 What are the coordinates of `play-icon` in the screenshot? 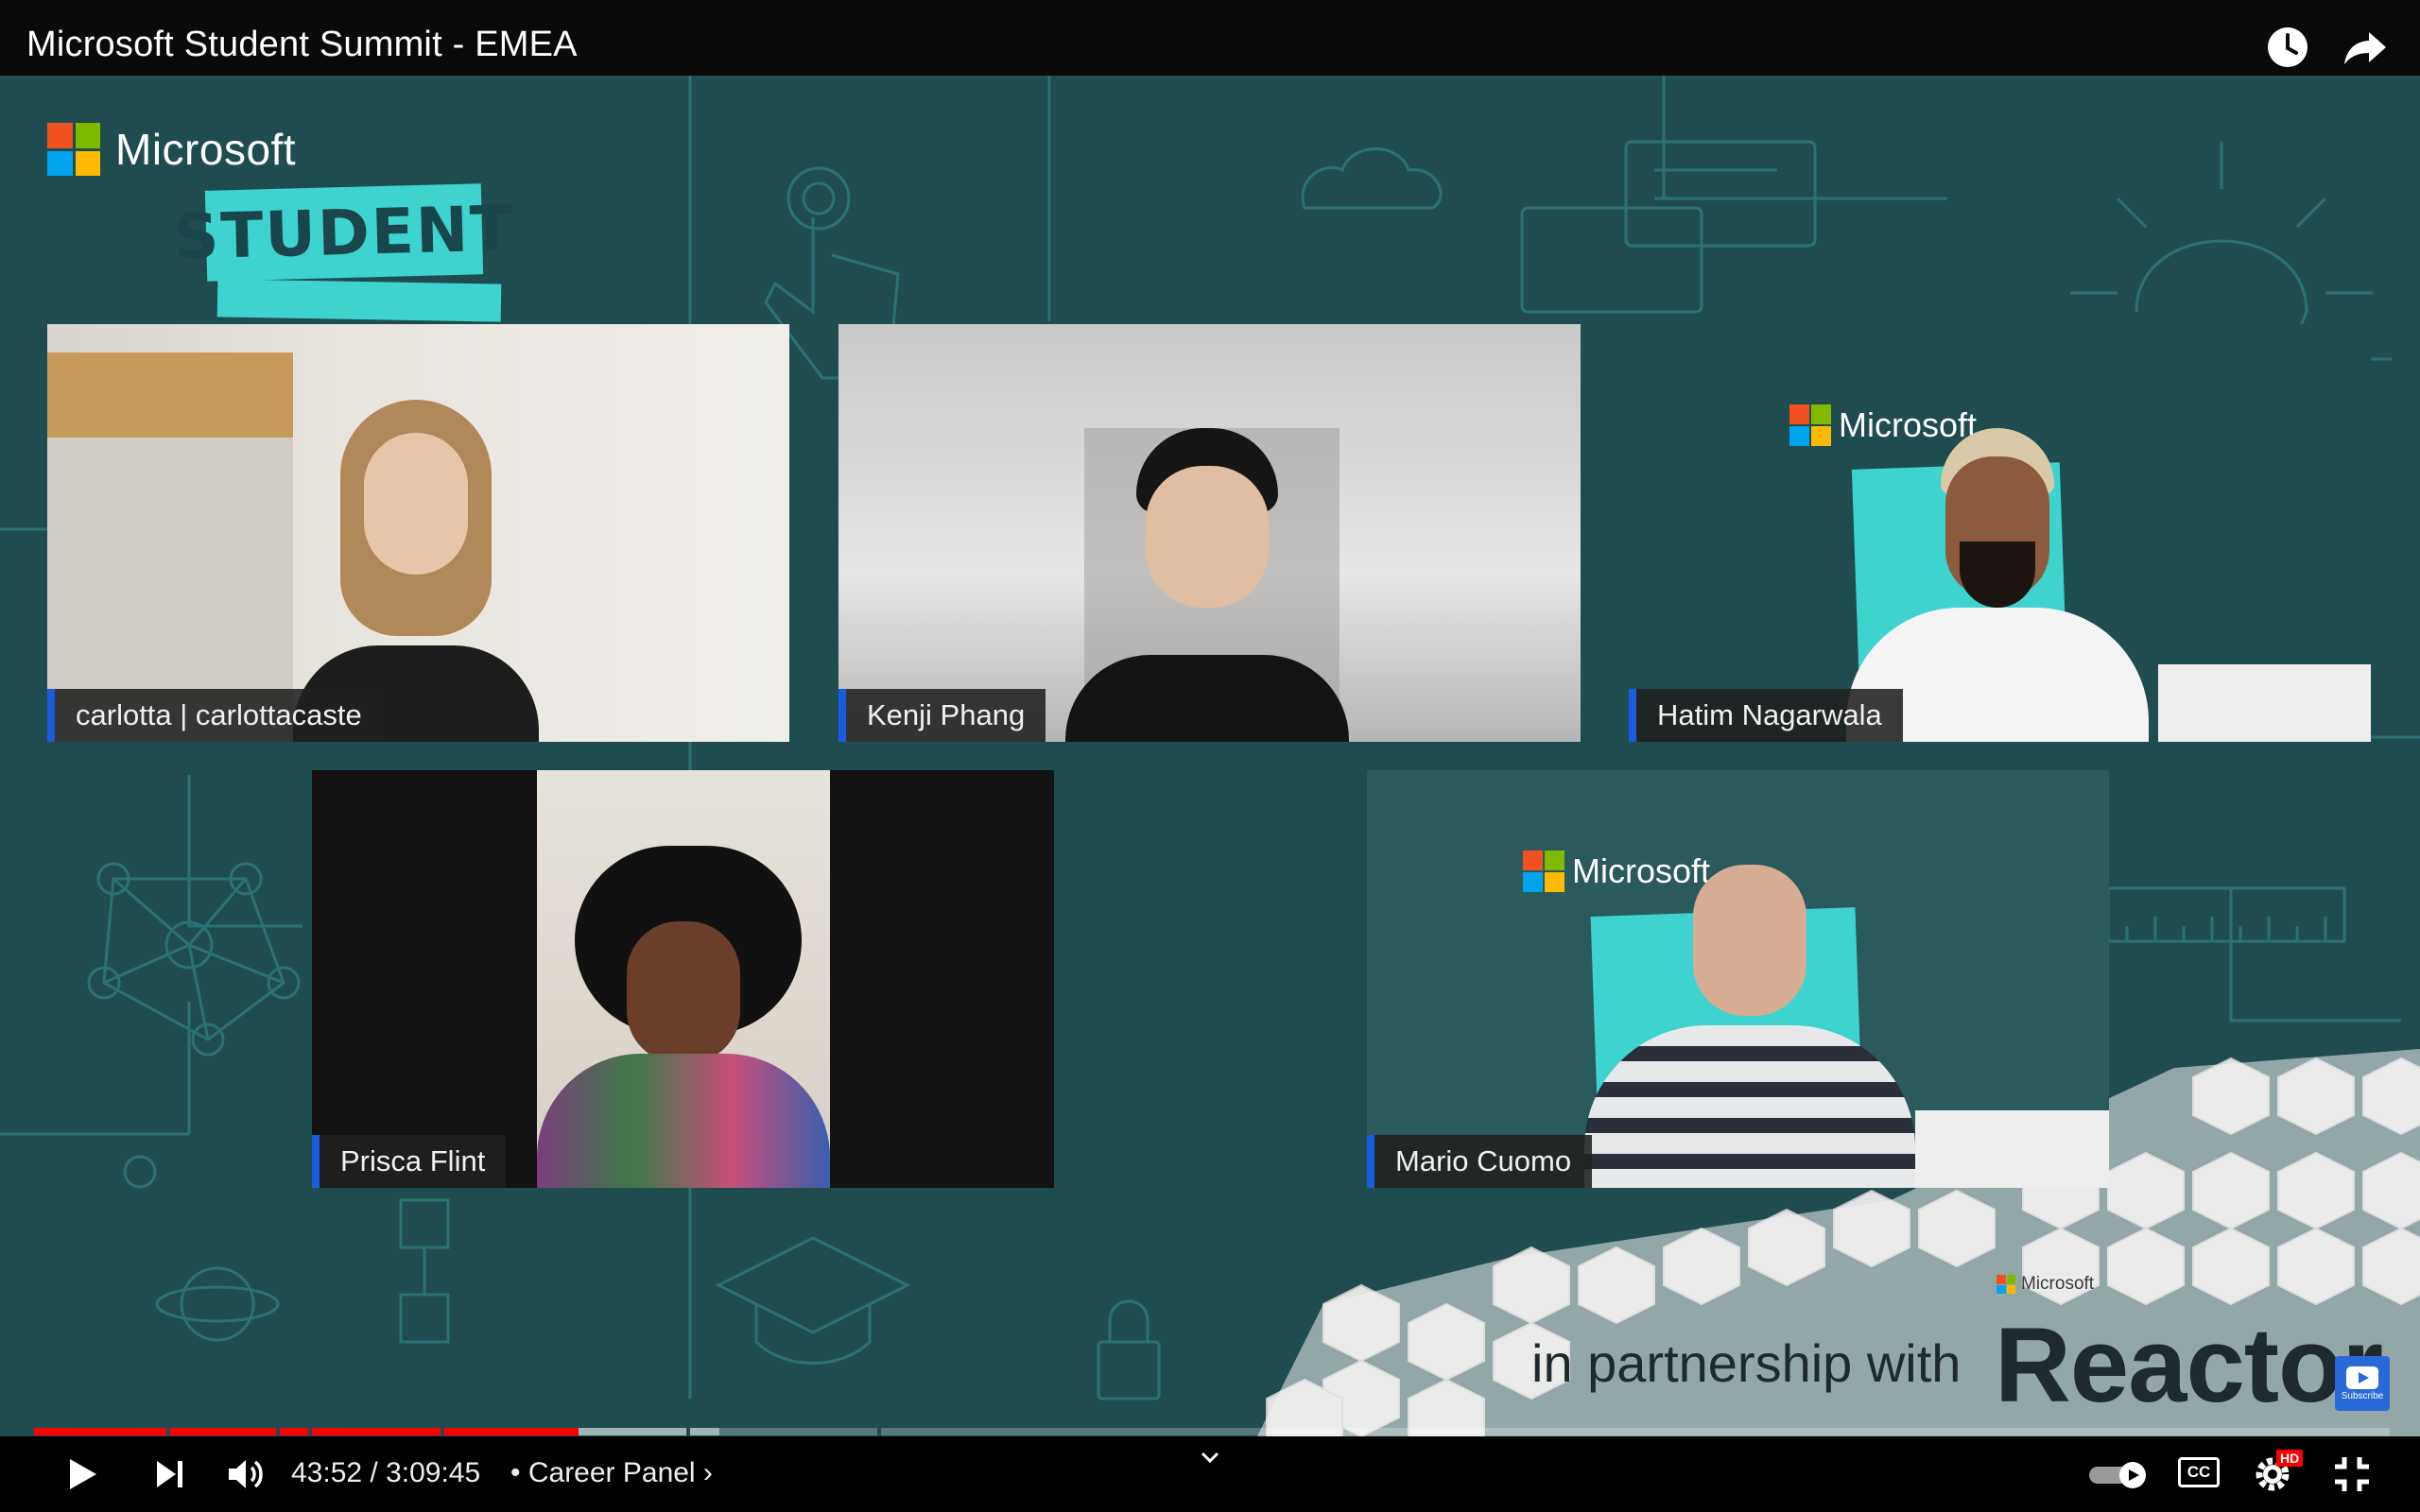 It's located at (81, 1474).